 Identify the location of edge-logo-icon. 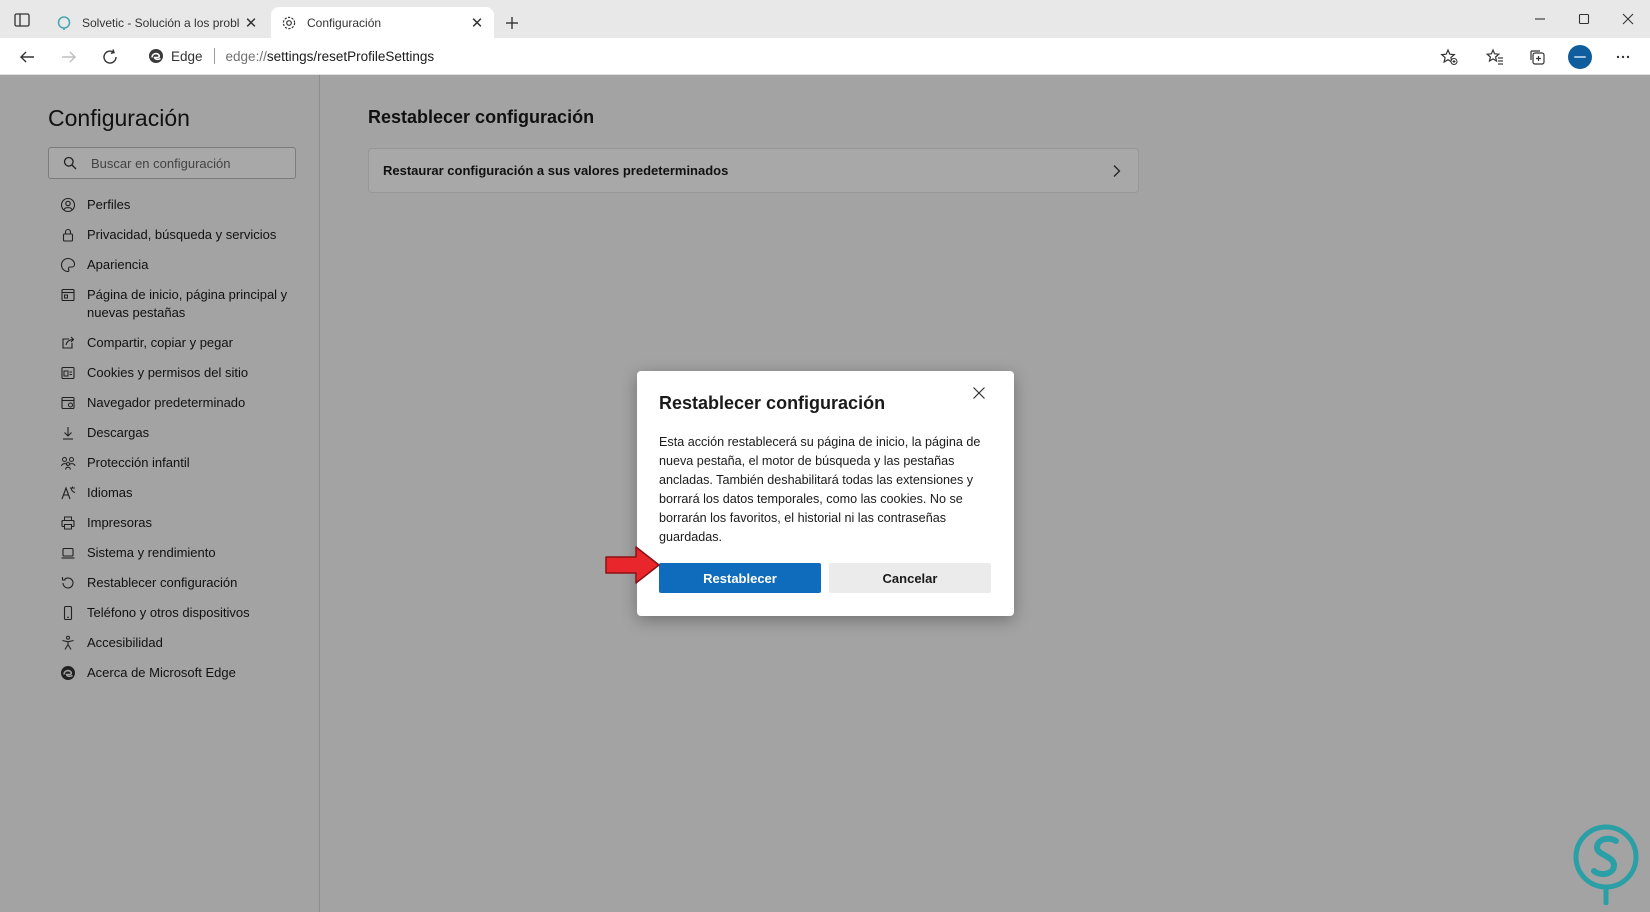
(156, 56).